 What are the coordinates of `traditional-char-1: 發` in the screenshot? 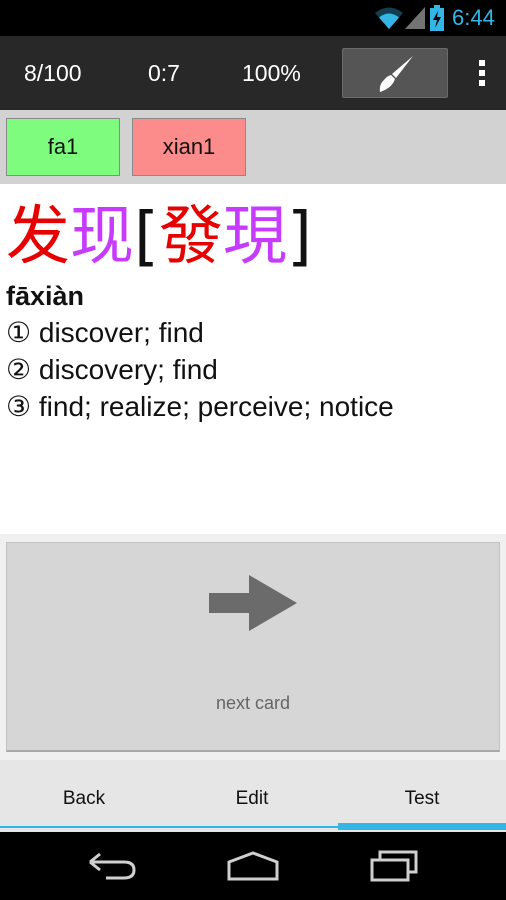 It's located at (190, 237).